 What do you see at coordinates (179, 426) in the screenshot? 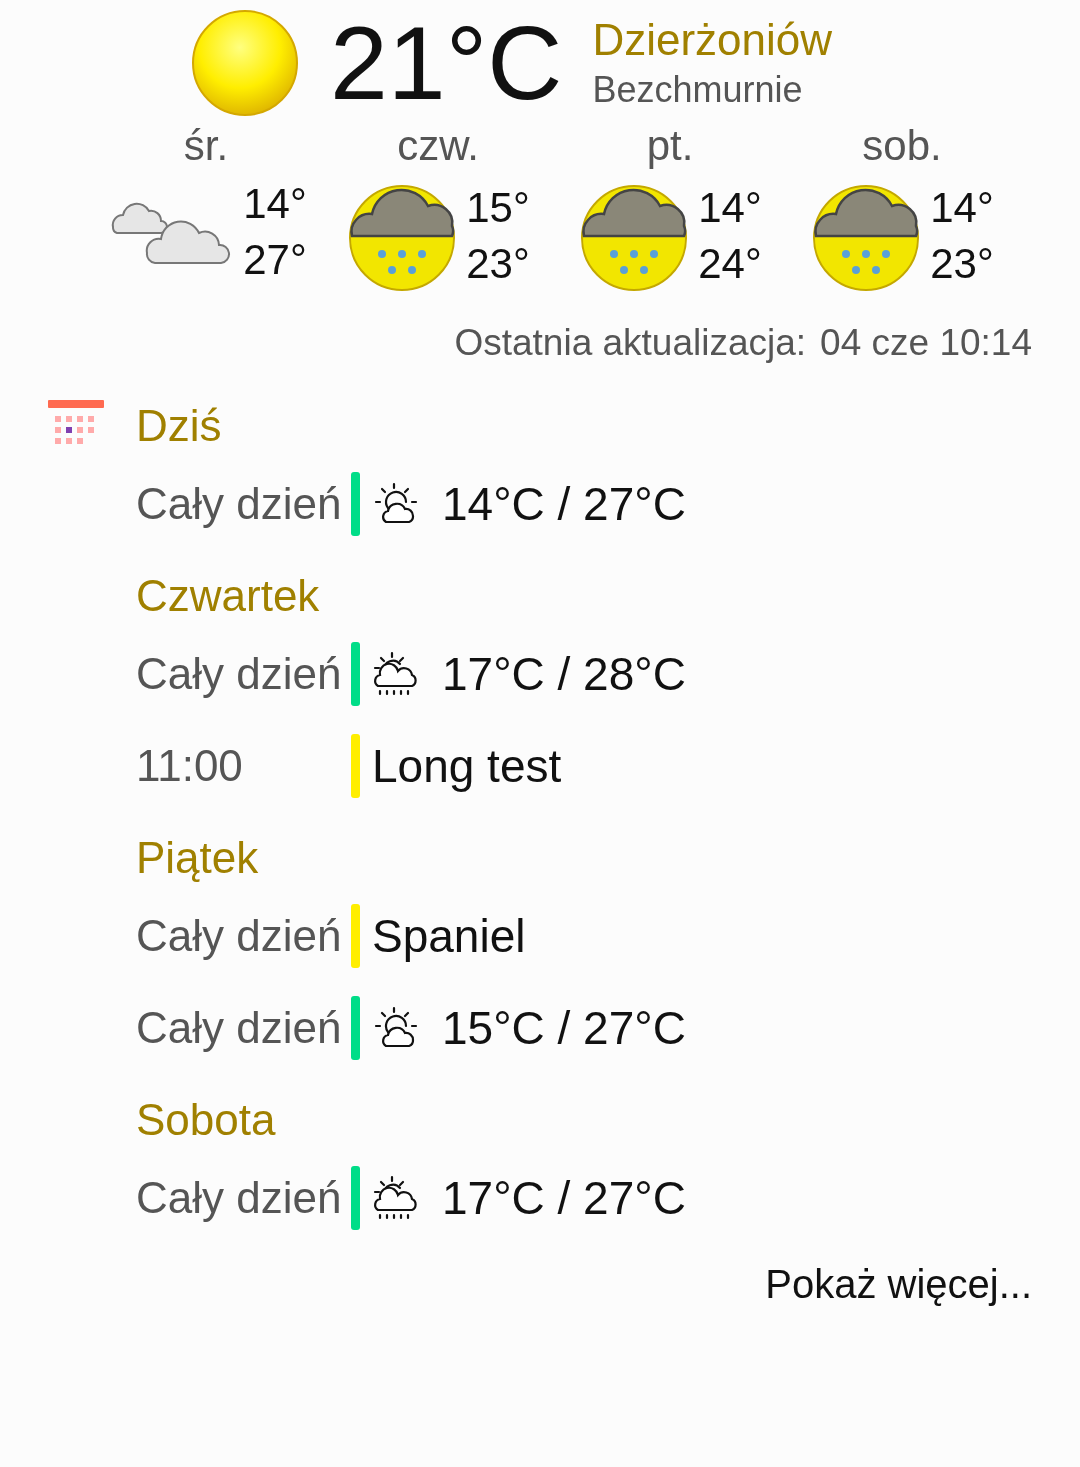
I see `day-heading: Dziś` at bounding box center [179, 426].